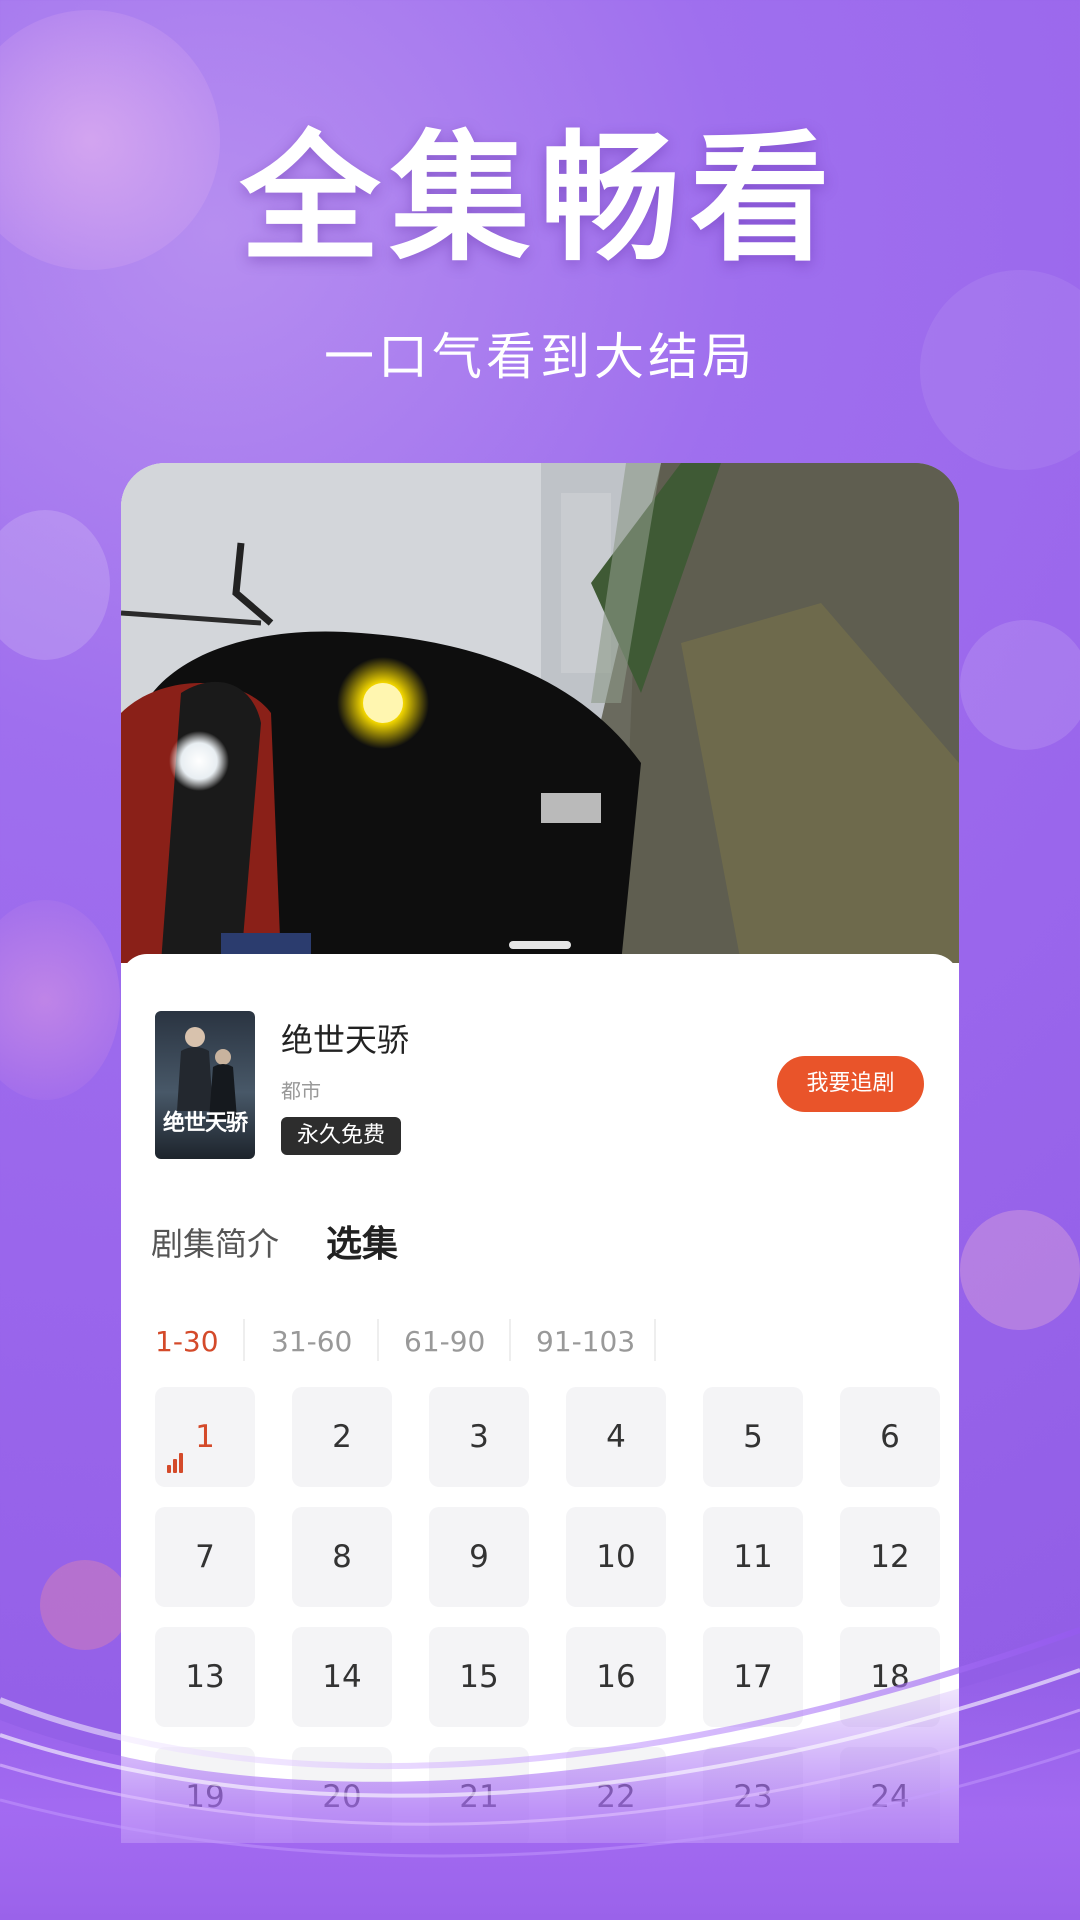 This screenshot has width=1080, height=1920. Describe the element at coordinates (311, 1341) in the screenshot. I see `range-tab-31-60: 31-60` at that location.